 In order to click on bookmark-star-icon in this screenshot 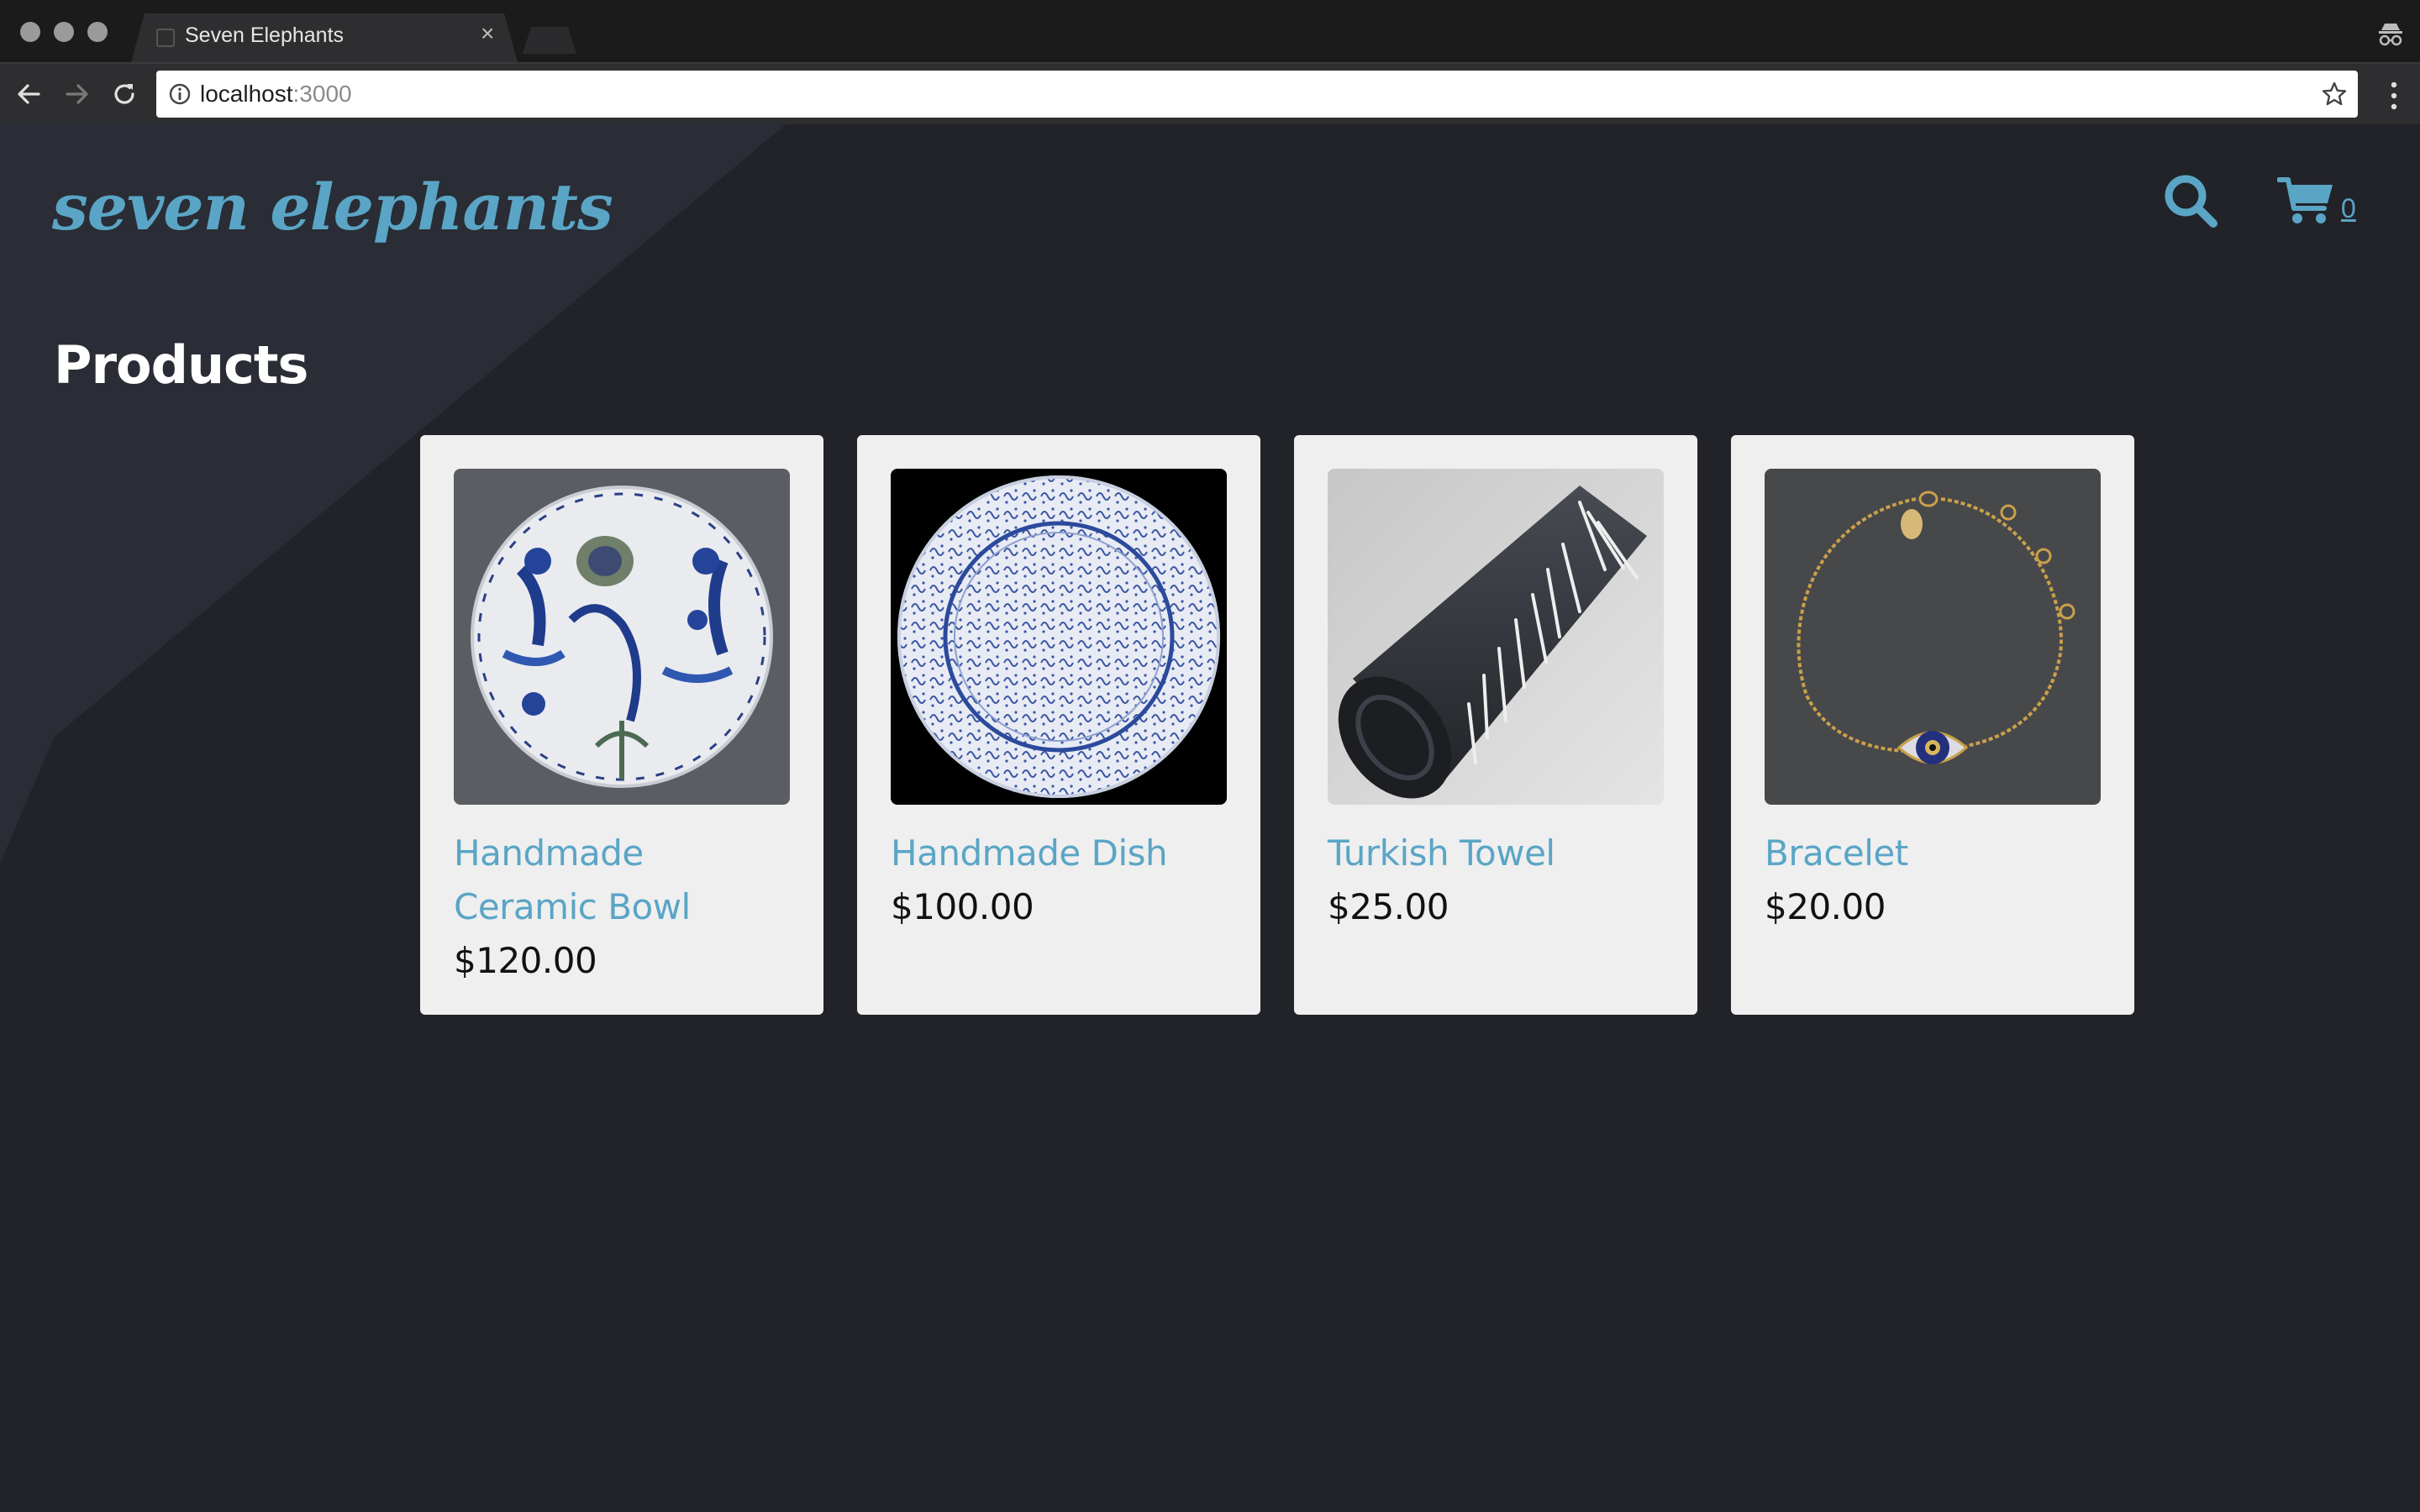, I will do `click(2334, 94)`.